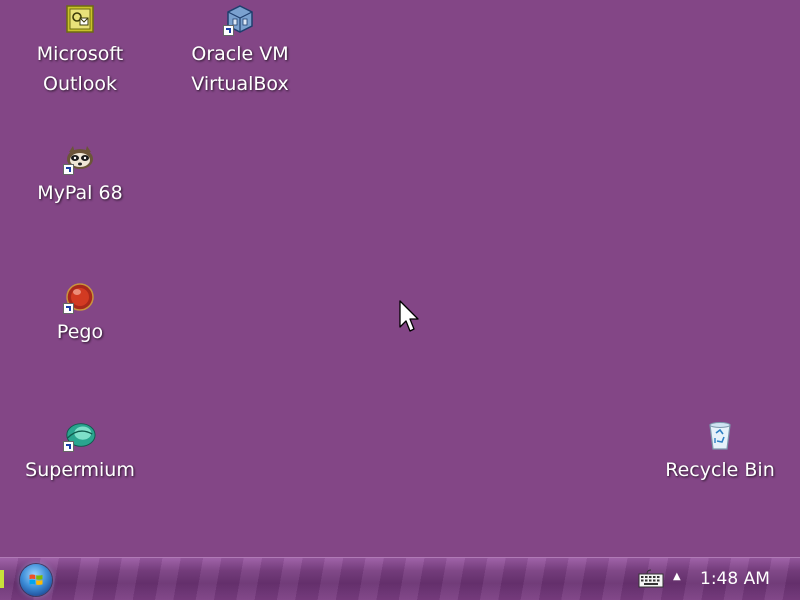  What do you see at coordinates (80, 193) in the screenshot?
I see `desktop-icon-label: MyPal 68` at bounding box center [80, 193].